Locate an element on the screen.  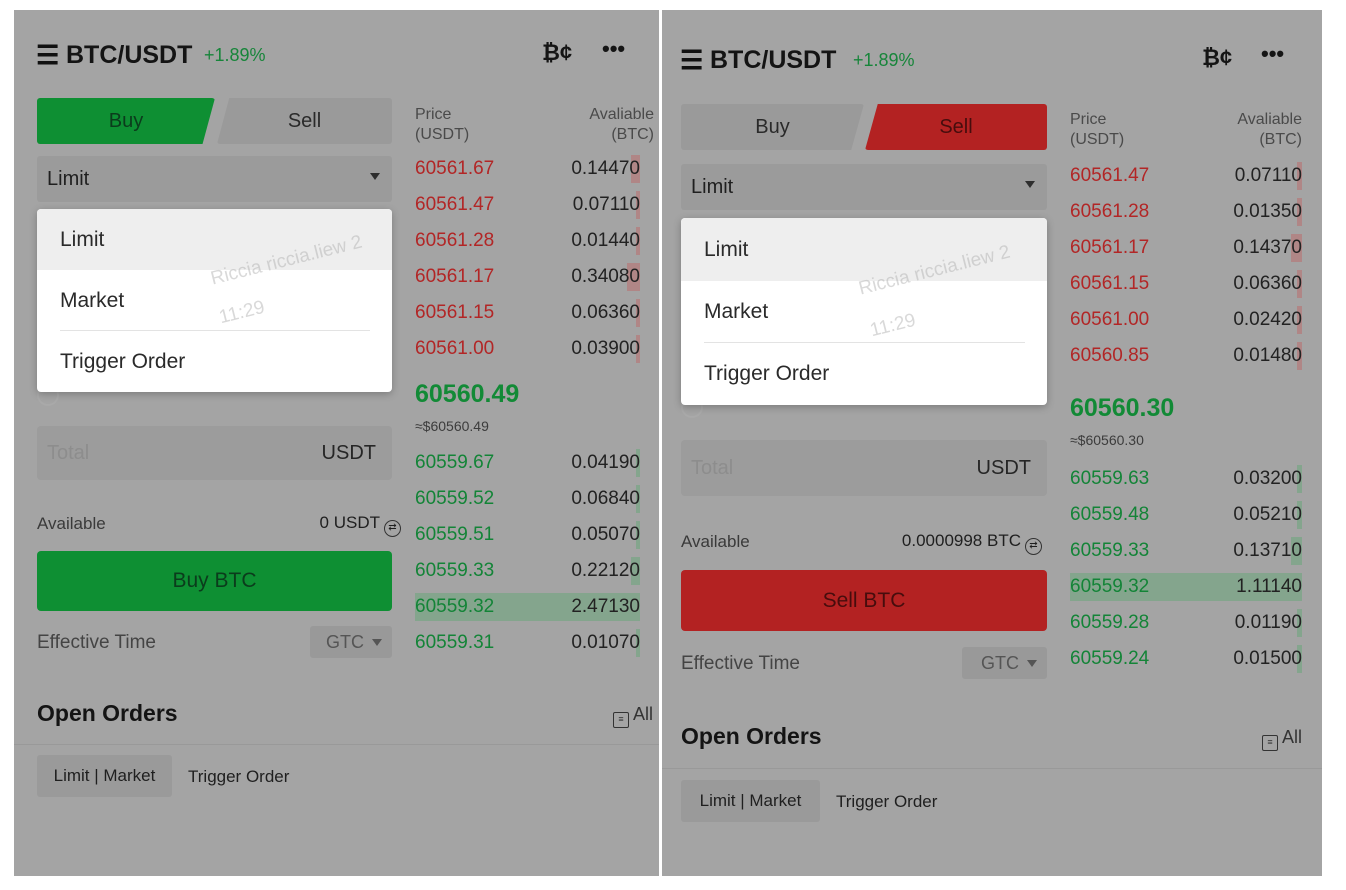
available-amount: 0.0000998 BTC is located at coordinates (961, 540).